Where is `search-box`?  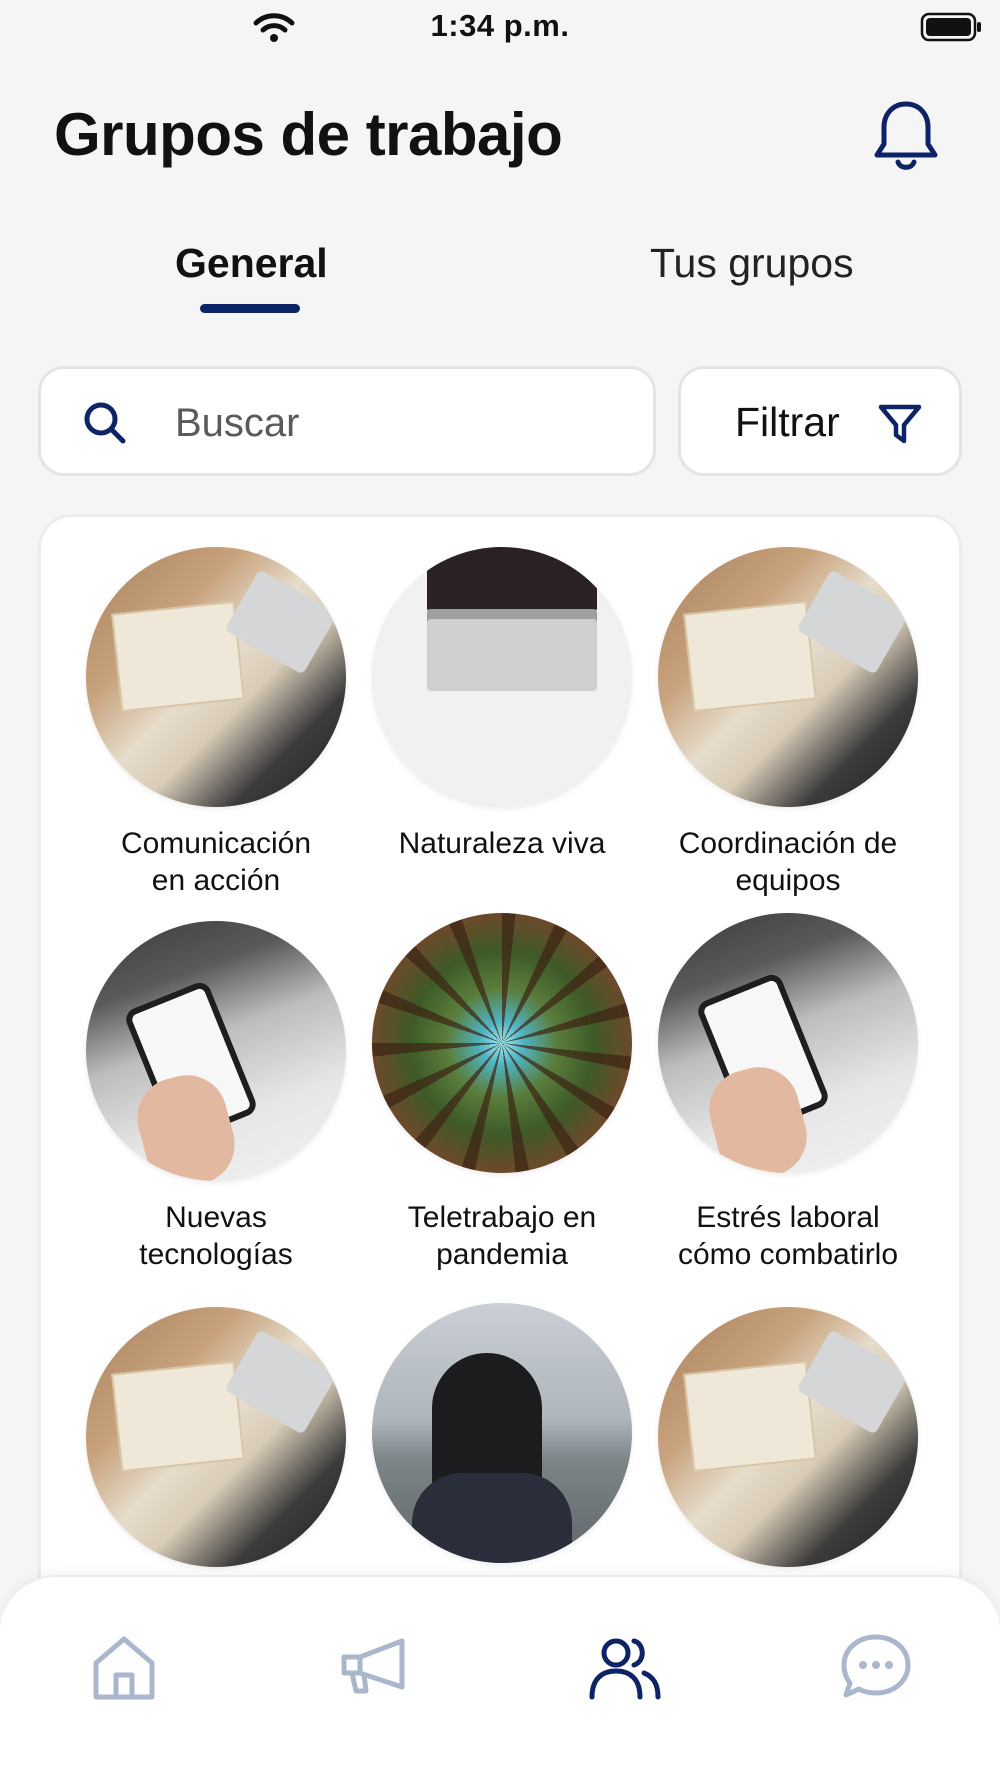
search-box is located at coordinates (347, 421).